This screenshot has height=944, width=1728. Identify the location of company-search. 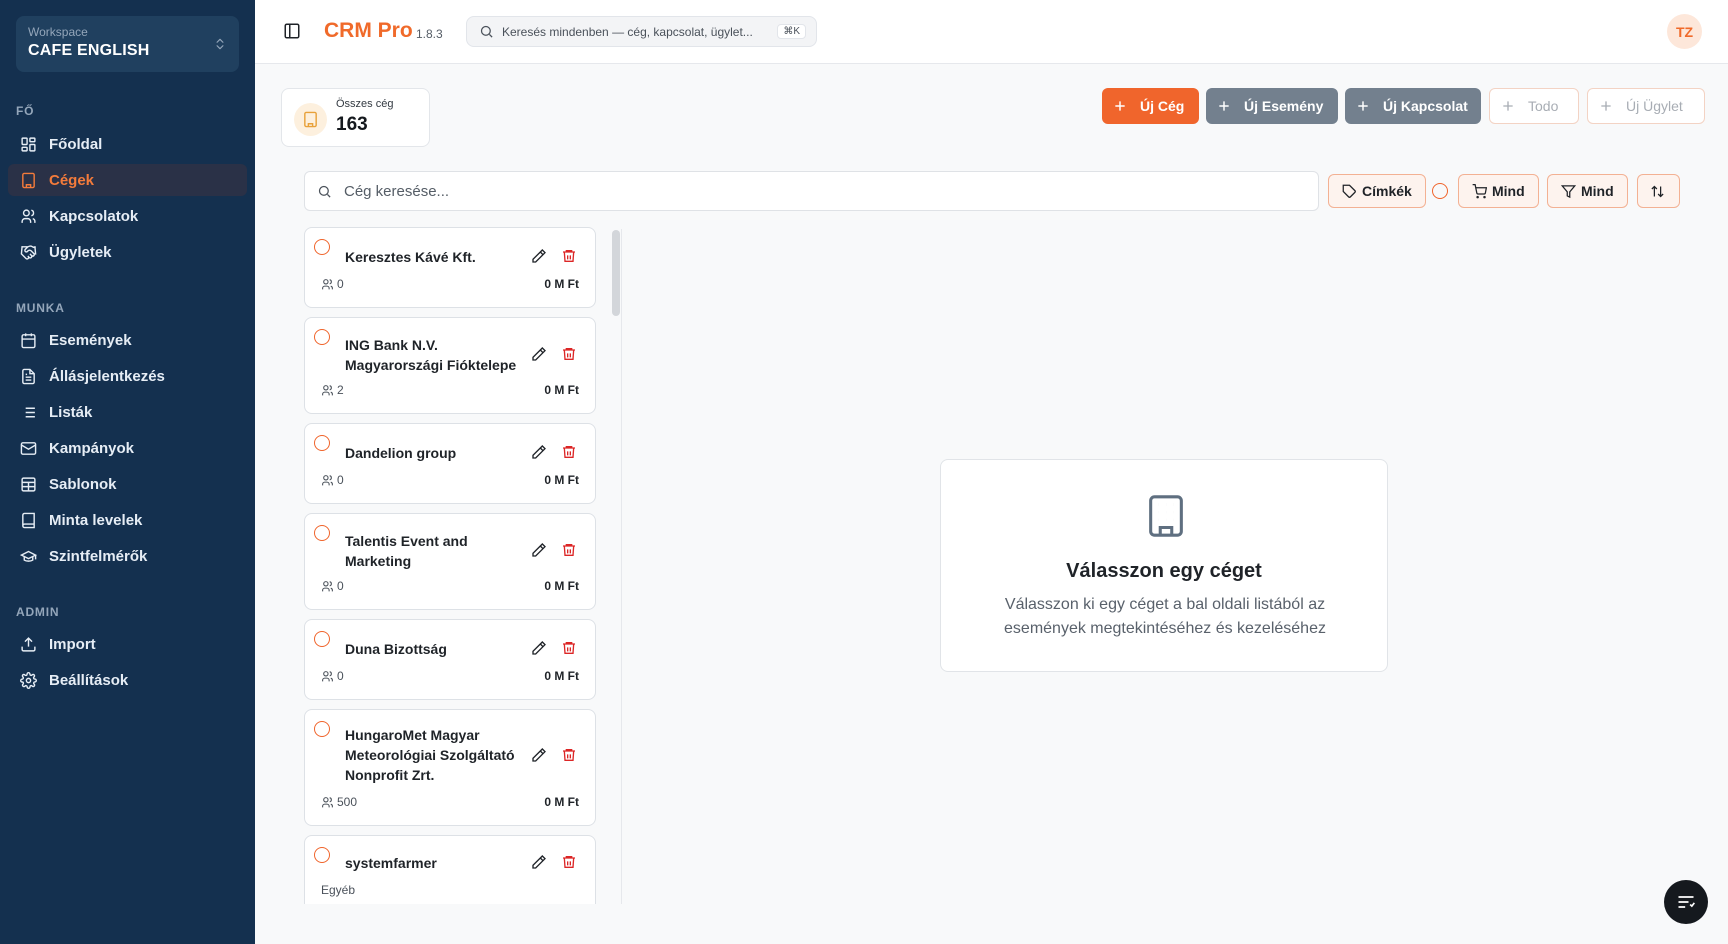
(811, 191).